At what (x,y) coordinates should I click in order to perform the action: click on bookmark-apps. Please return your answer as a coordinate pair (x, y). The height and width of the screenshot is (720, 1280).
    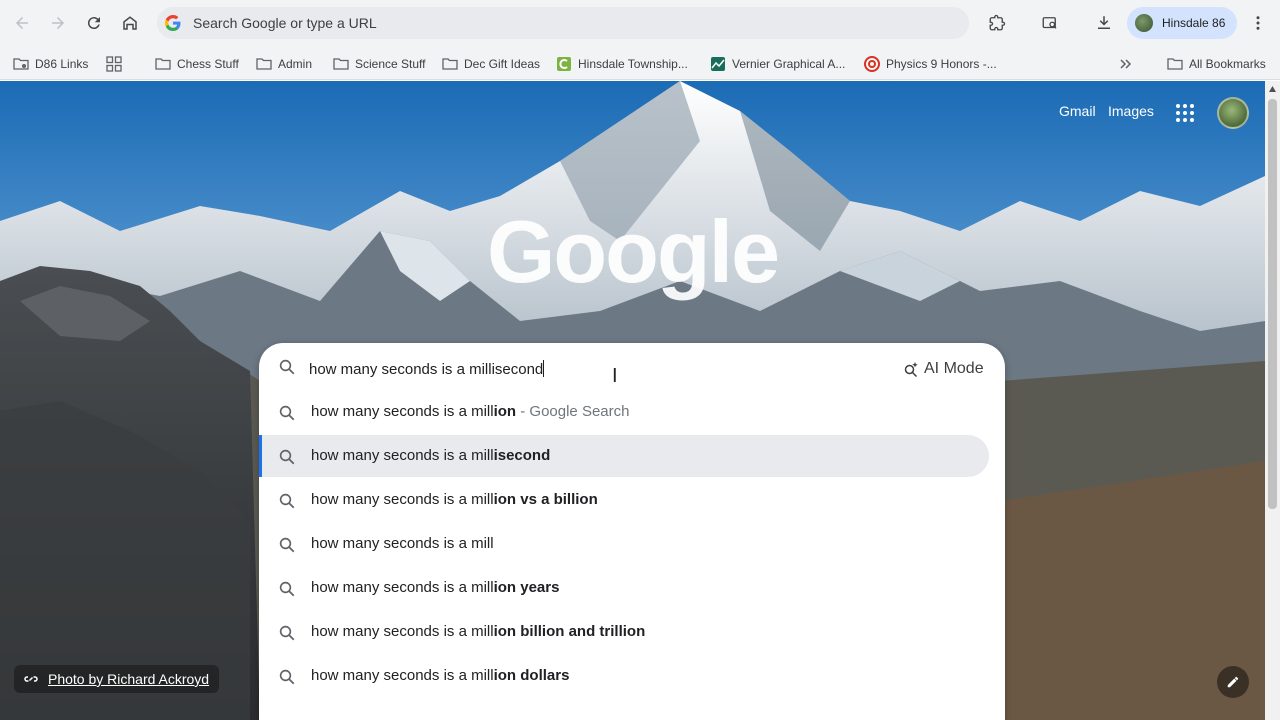
    Looking at the image, I should click on (117, 64).